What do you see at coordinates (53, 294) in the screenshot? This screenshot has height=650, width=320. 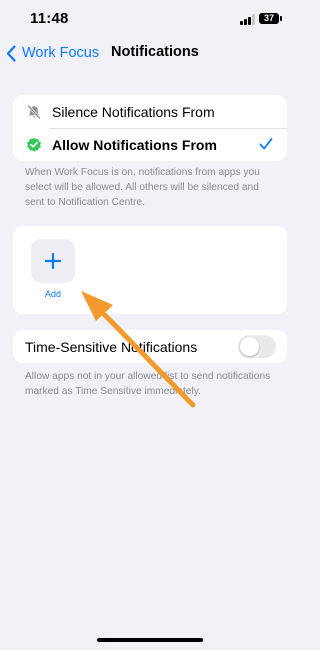 I see `add-app-label: Add` at bounding box center [53, 294].